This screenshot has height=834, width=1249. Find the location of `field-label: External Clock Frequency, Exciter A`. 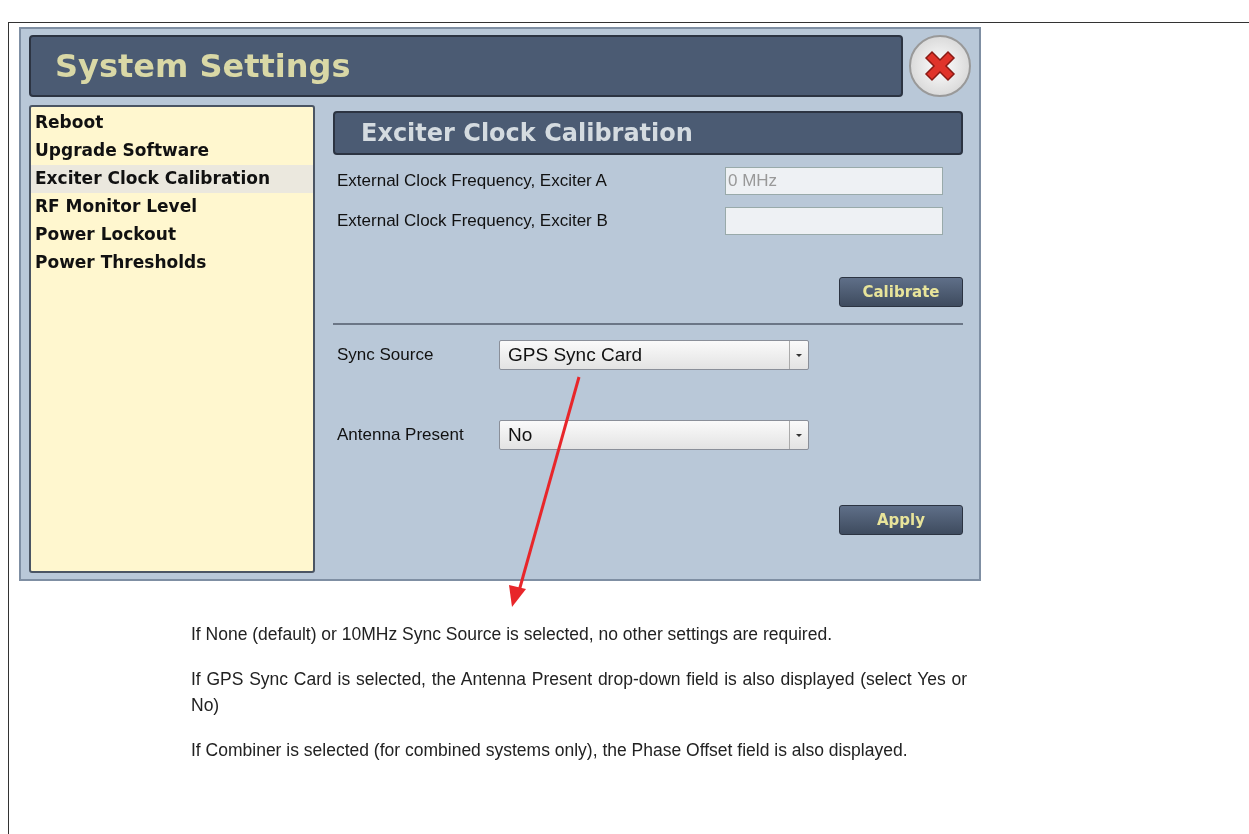

field-label: External Clock Frequency, Exciter A is located at coordinates (472, 181).